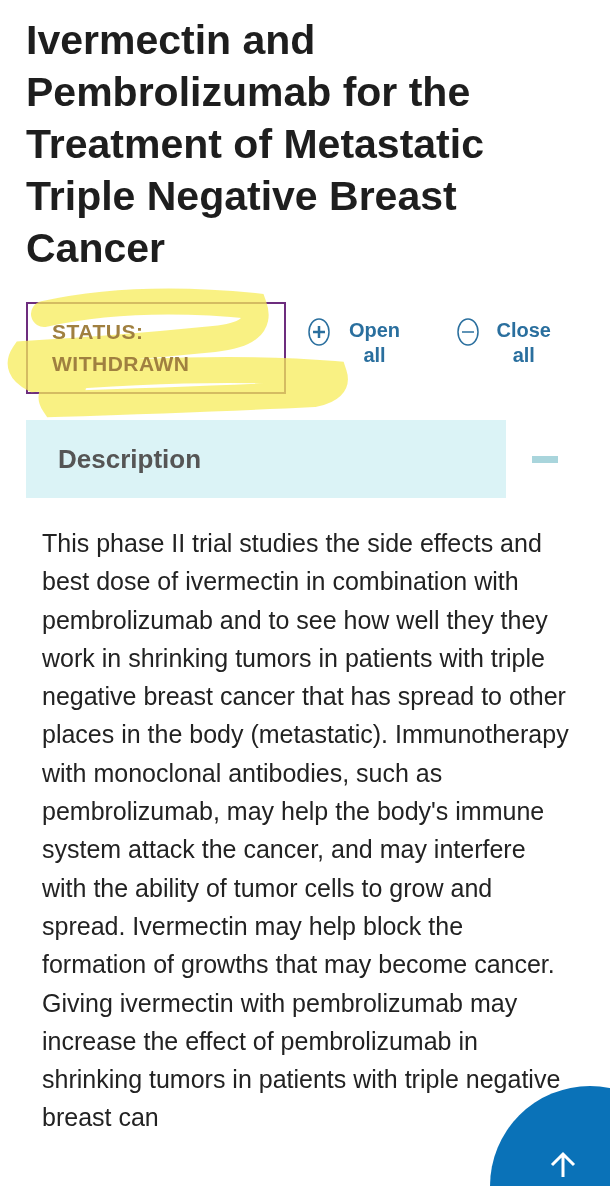 The width and height of the screenshot is (610, 1200). Describe the element at coordinates (371, 343) in the screenshot. I see `open-all-button: Open all` at that location.